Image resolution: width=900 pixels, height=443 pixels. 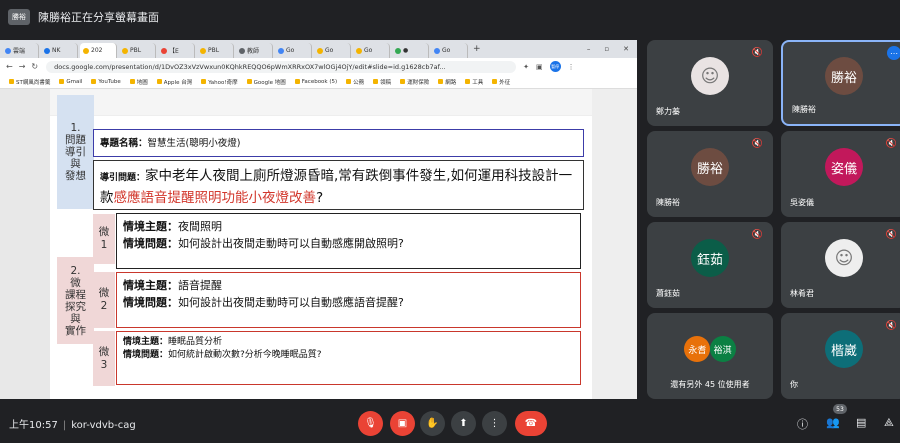 I want to click on theme-label: 情境主題：, so click(x=150, y=285).